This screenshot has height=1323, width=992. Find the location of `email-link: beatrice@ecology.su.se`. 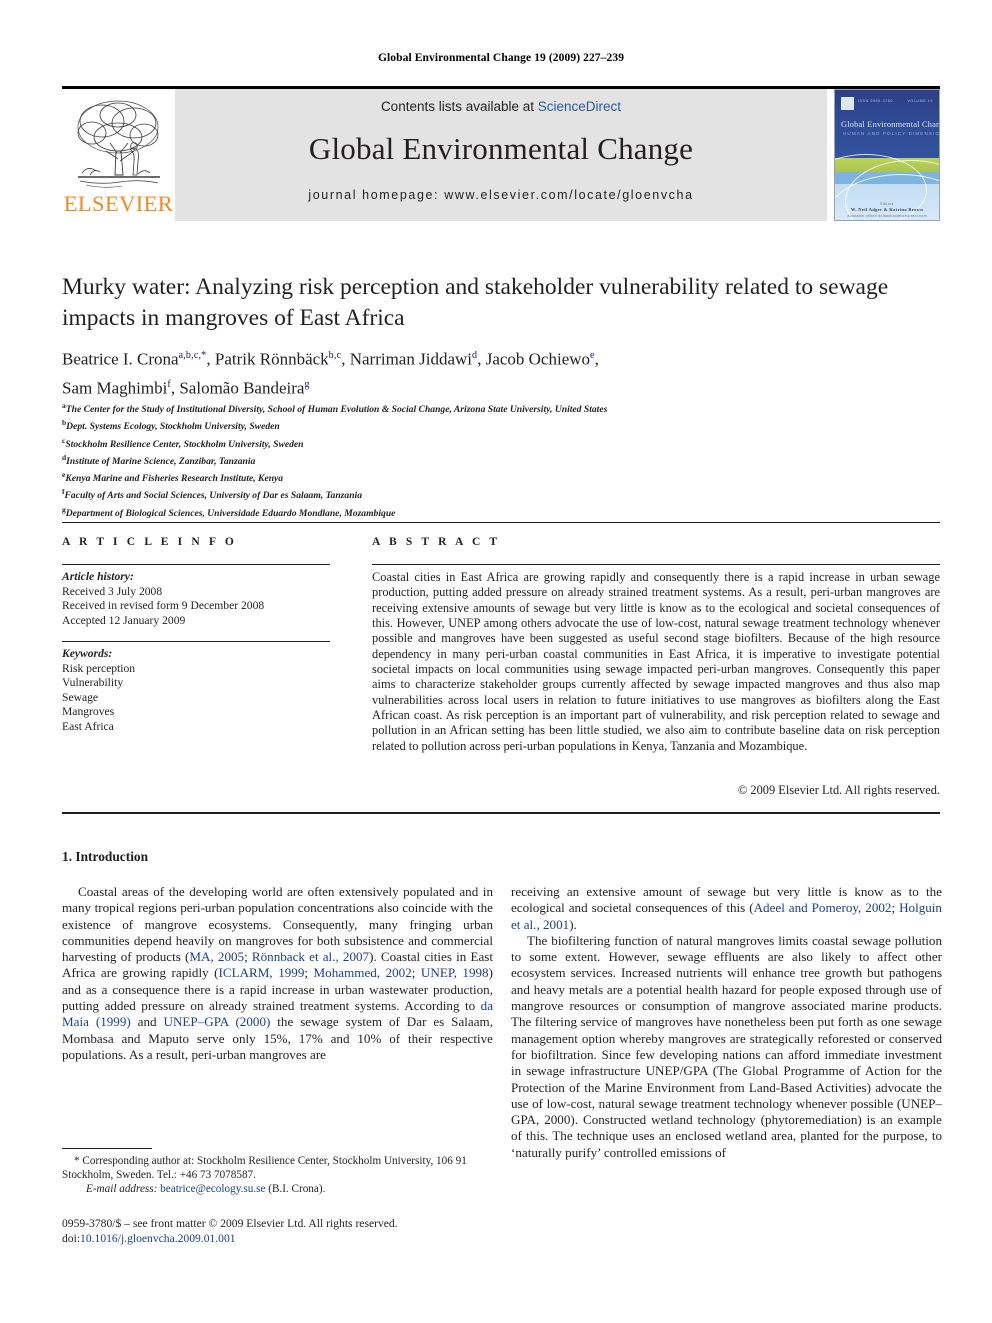

email-link: beatrice@ecology.su.se is located at coordinates (212, 1189).